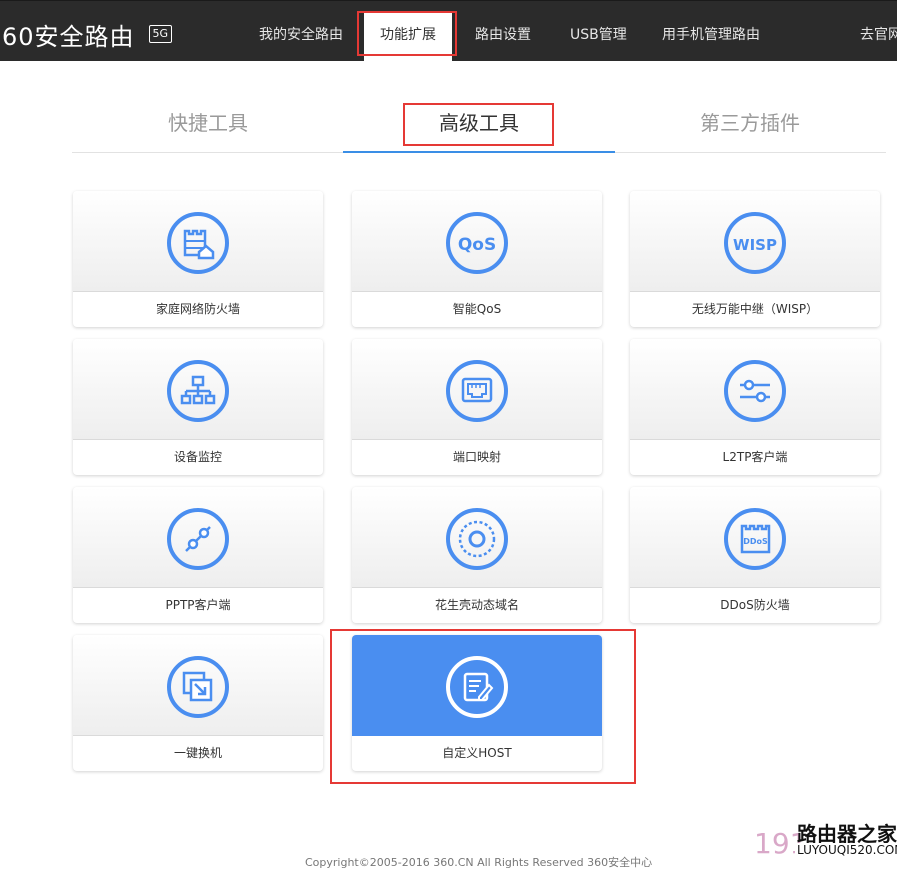 This screenshot has width=897, height=870. Describe the element at coordinates (198, 539) in the screenshot. I see `pptp-icon` at that location.